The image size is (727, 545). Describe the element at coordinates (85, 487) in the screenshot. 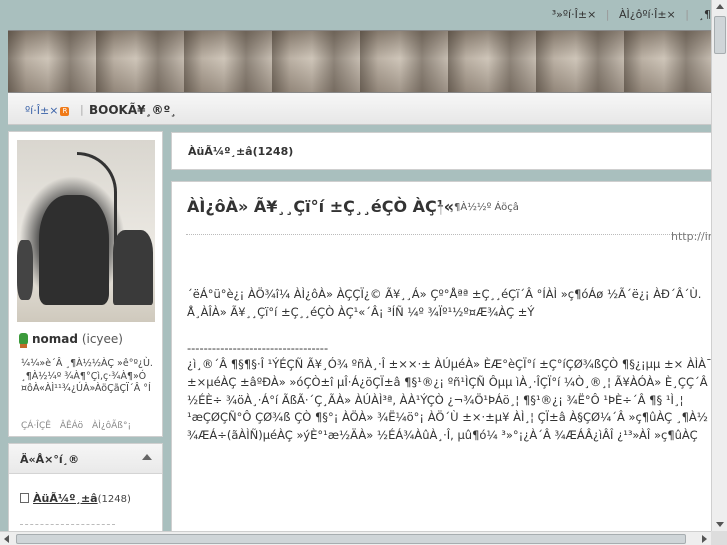

I see `category-box: Ä«Å×°í¸® ÀüÃ¼º¸±â(1248)` at that location.